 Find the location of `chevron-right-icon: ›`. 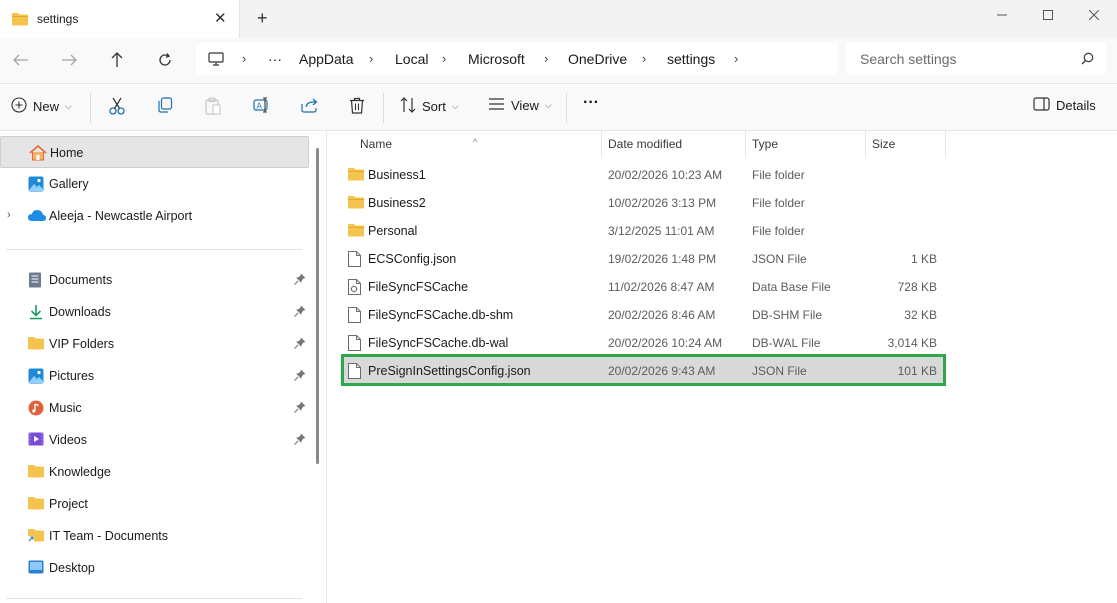

chevron-right-icon: › is located at coordinates (9, 215).